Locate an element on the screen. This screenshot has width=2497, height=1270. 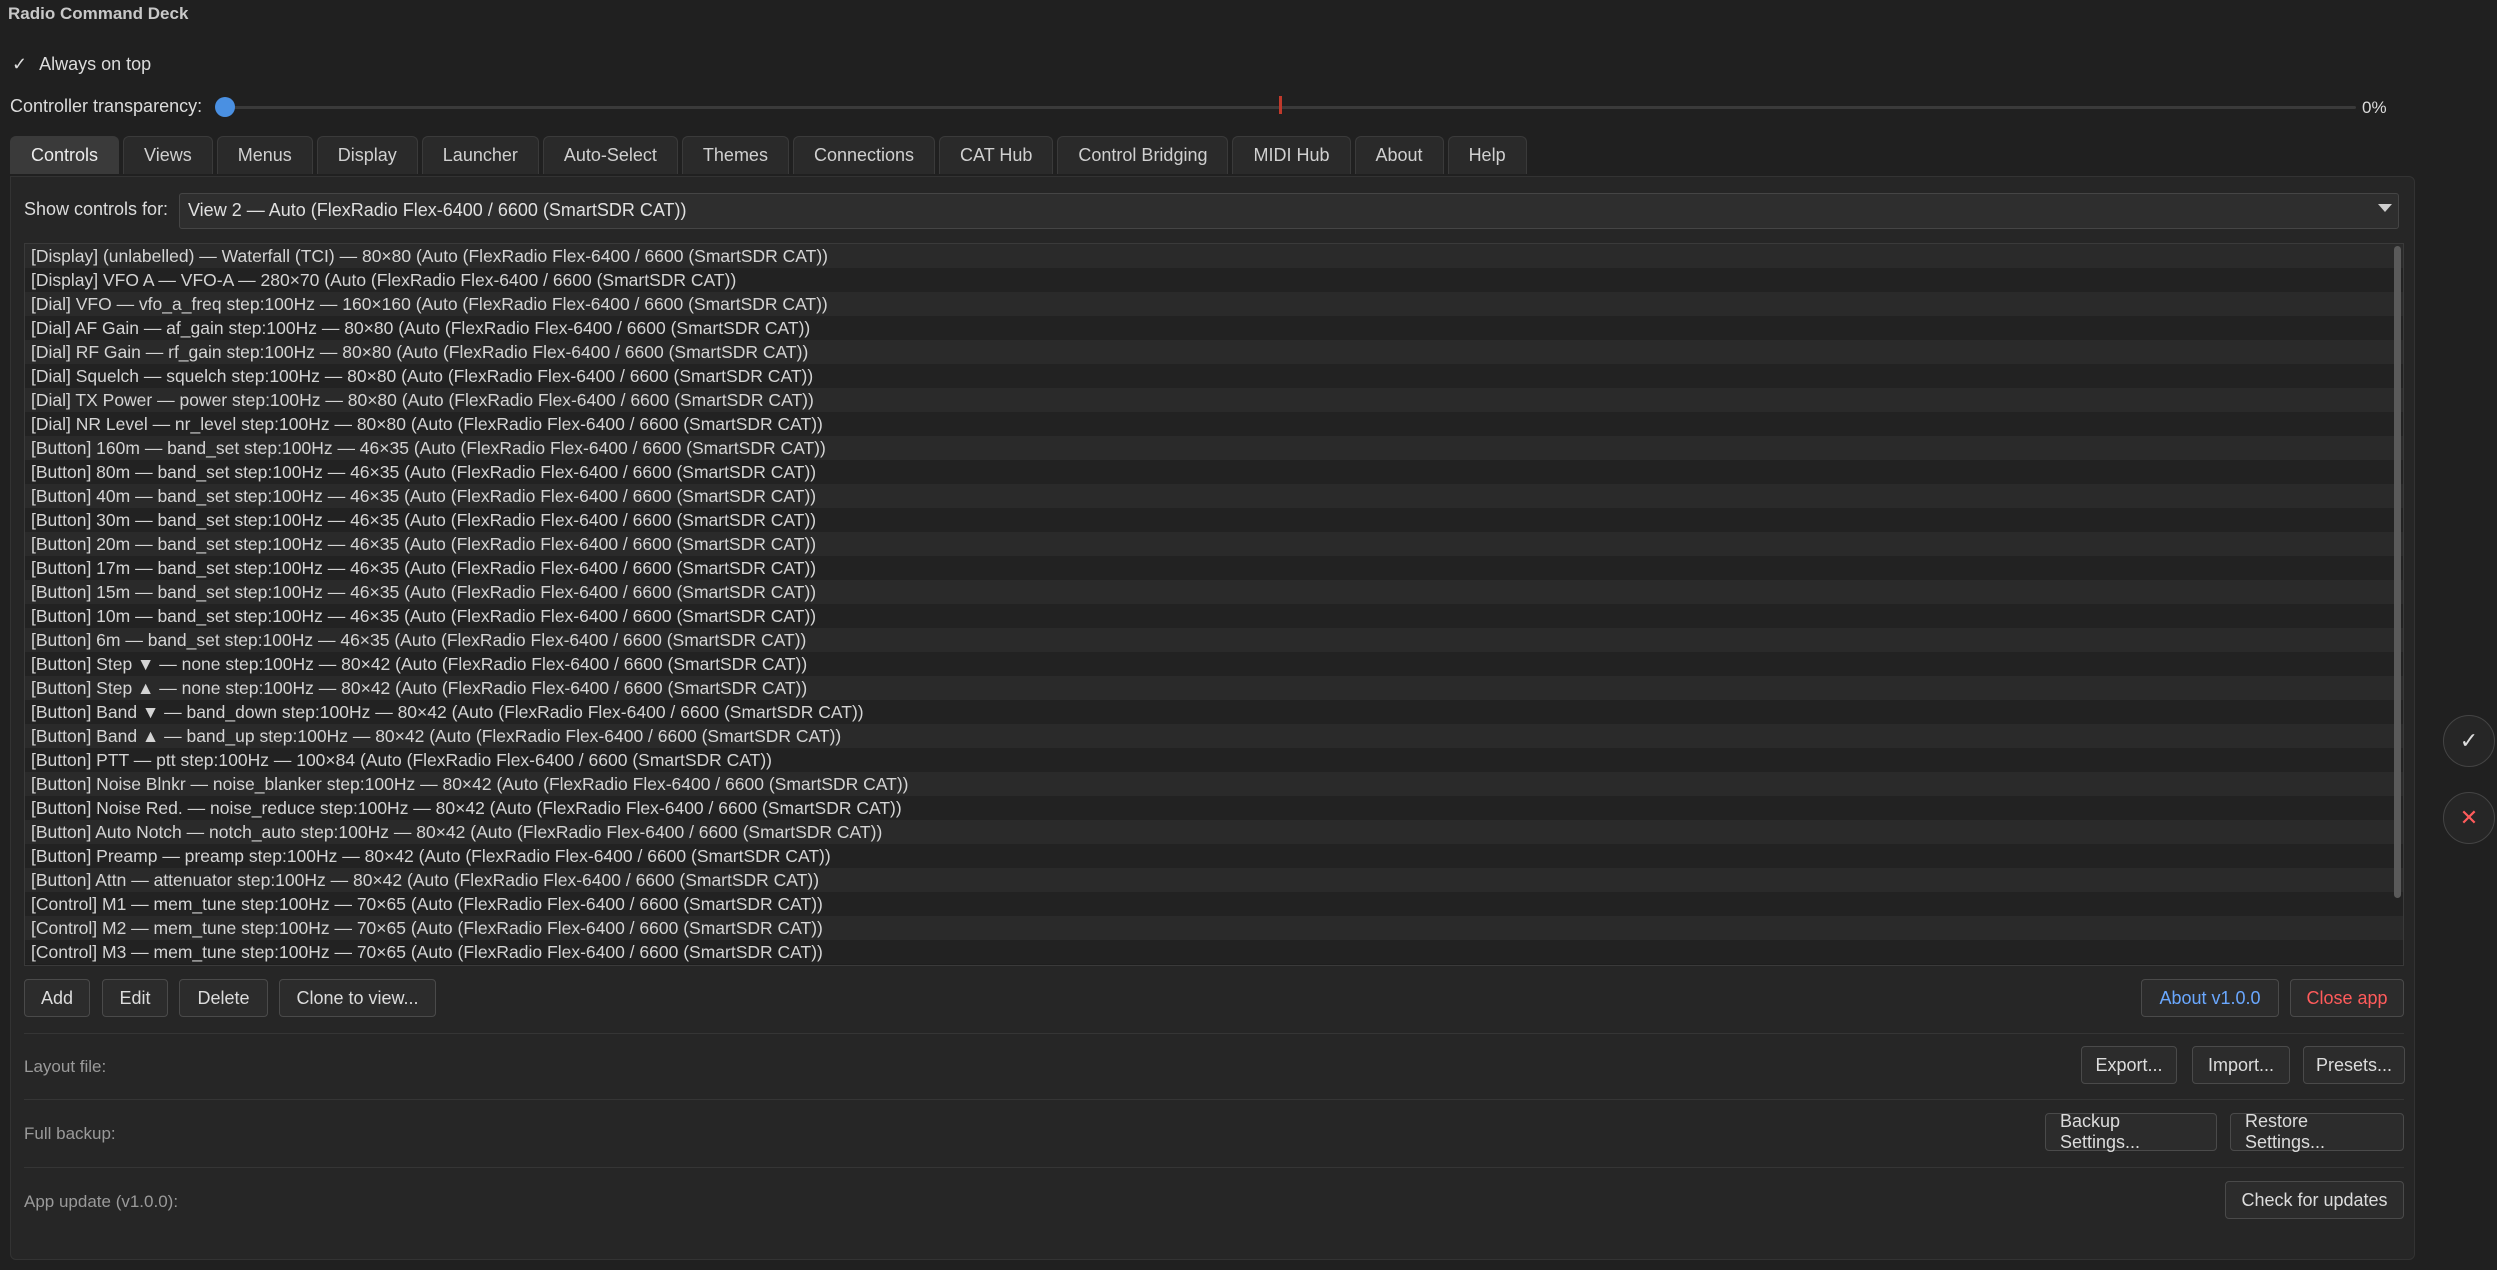
list-scrollbar is located at coordinates (2397, 572).